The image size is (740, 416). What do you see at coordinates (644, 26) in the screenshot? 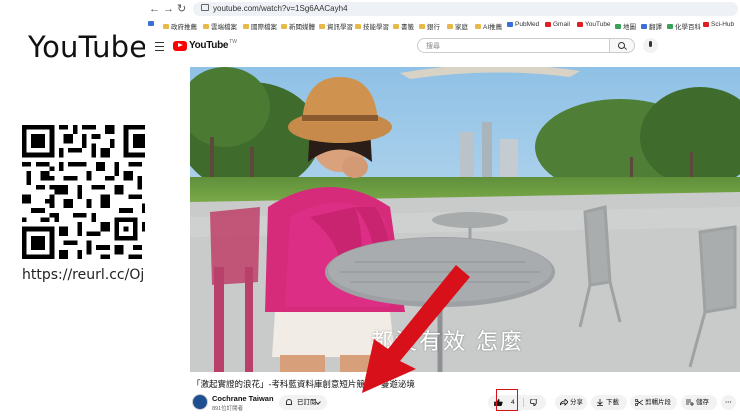
I see `translate-icon` at bounding box center [644, 26].